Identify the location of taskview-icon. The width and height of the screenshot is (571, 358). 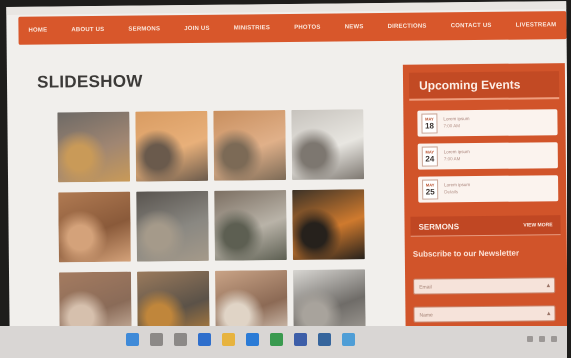
(180, 339).